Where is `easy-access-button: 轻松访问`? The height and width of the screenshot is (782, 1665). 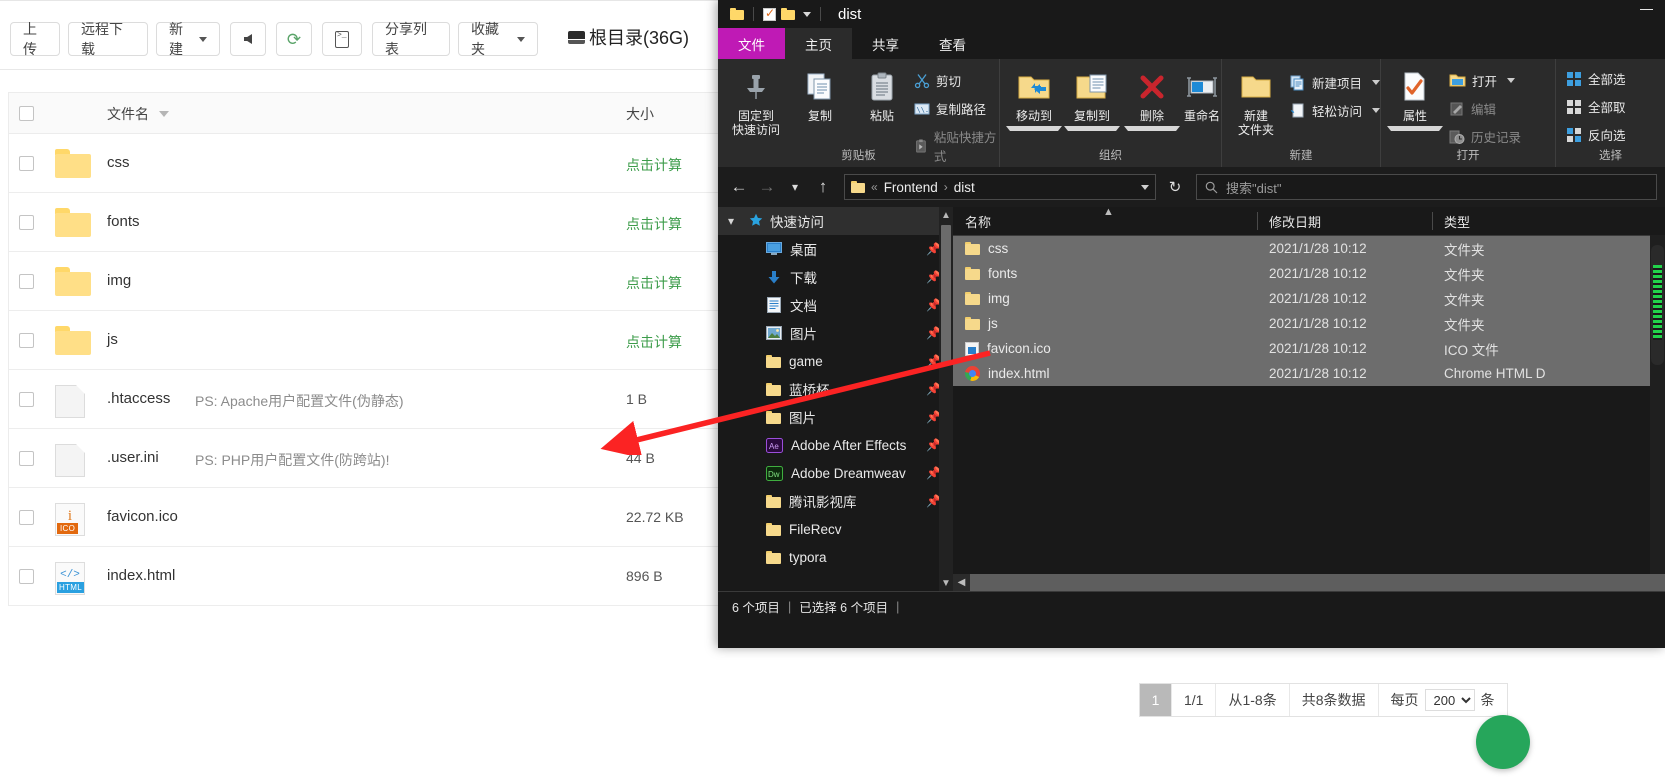
easy-access-button: 轻松访问 is located at coordinates (1335, 110).